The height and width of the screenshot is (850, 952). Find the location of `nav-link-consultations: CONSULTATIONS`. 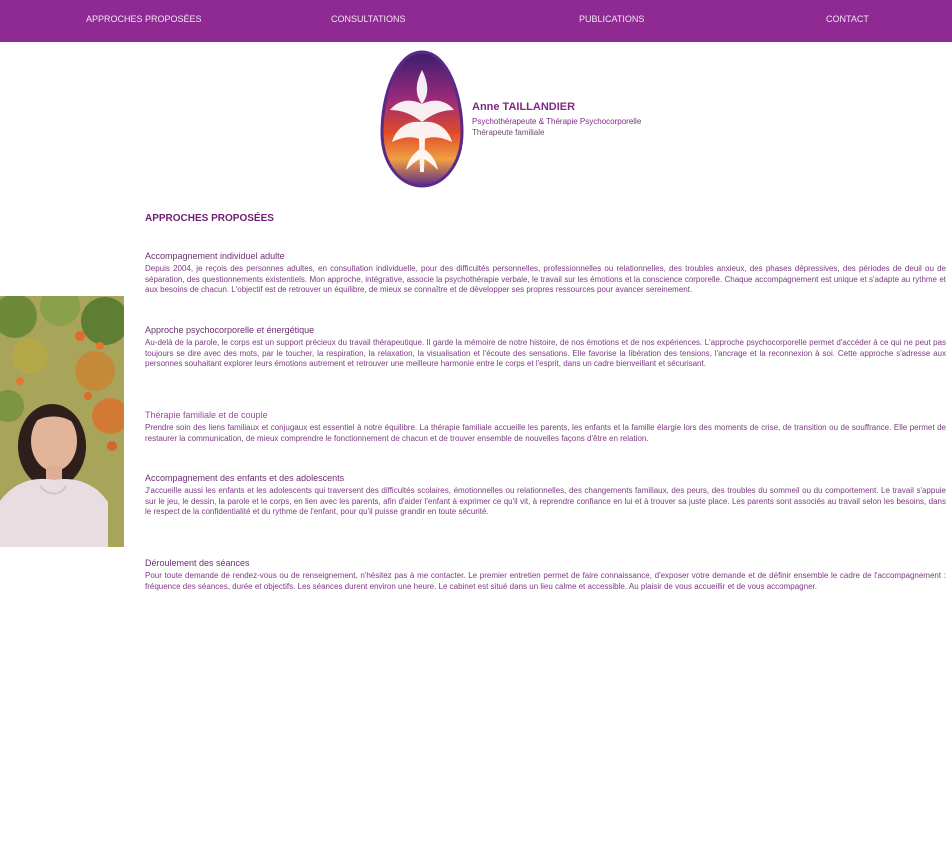

nav-link-consultations: CONSULTATIONS is located at coordinates (368, 19).